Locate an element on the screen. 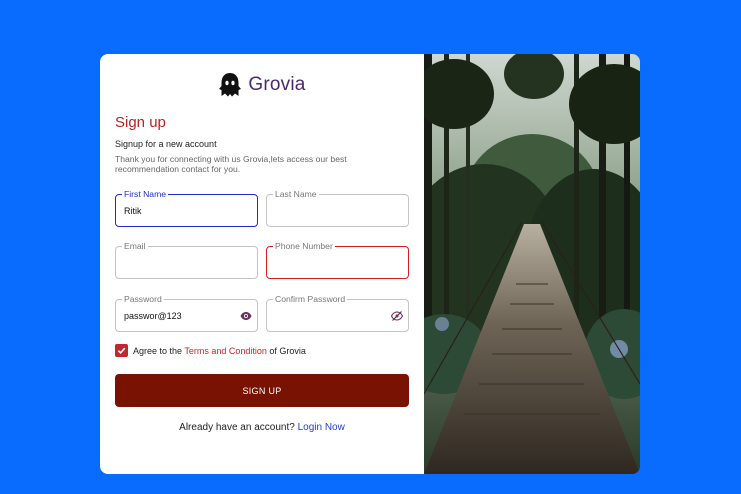 This screenshot has width=741, height=494. password-value: passwor@123 is located at coordinates (153, 316).